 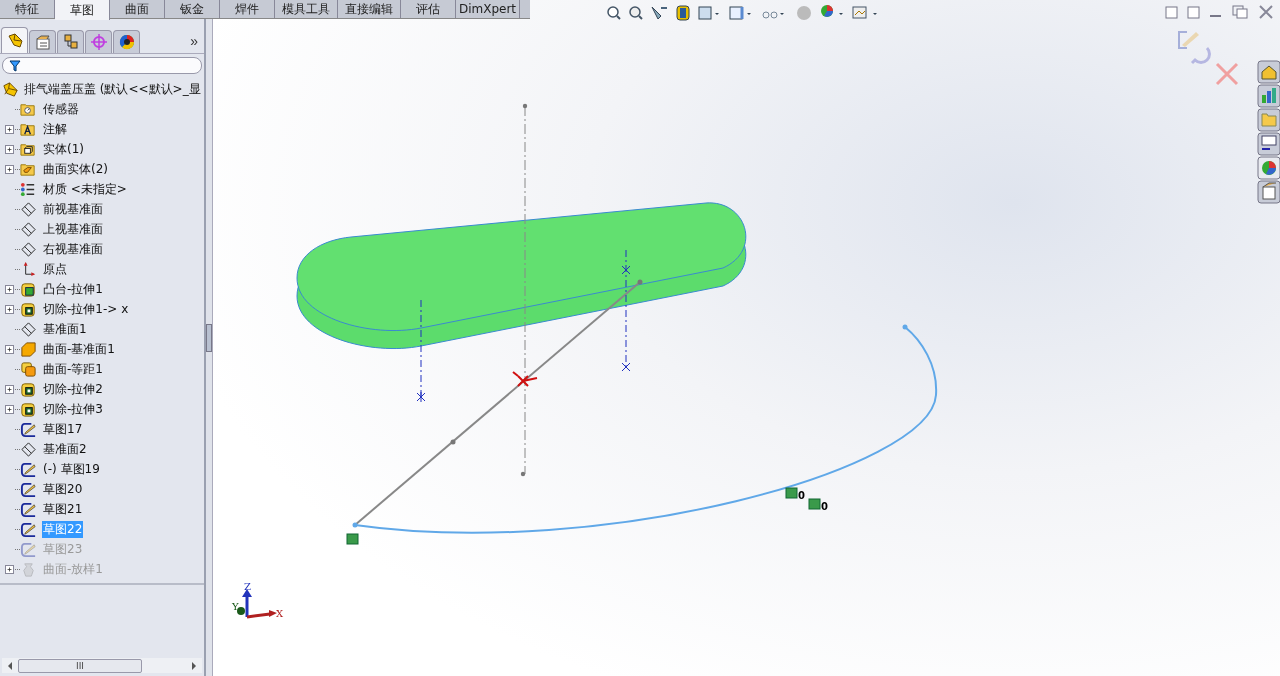 What do you see at coordinates (1219, 12) in the screenshot?
I see `window-controls-drawing` at bounding box center [1219, 12].